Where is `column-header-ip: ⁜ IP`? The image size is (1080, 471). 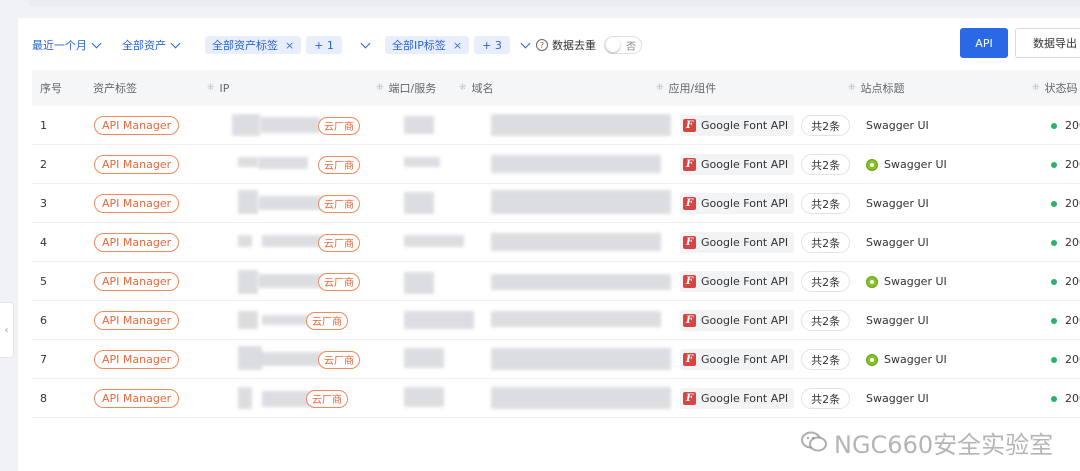
column-header-ip: ⁜ IP is located at coordinates (218, 88).